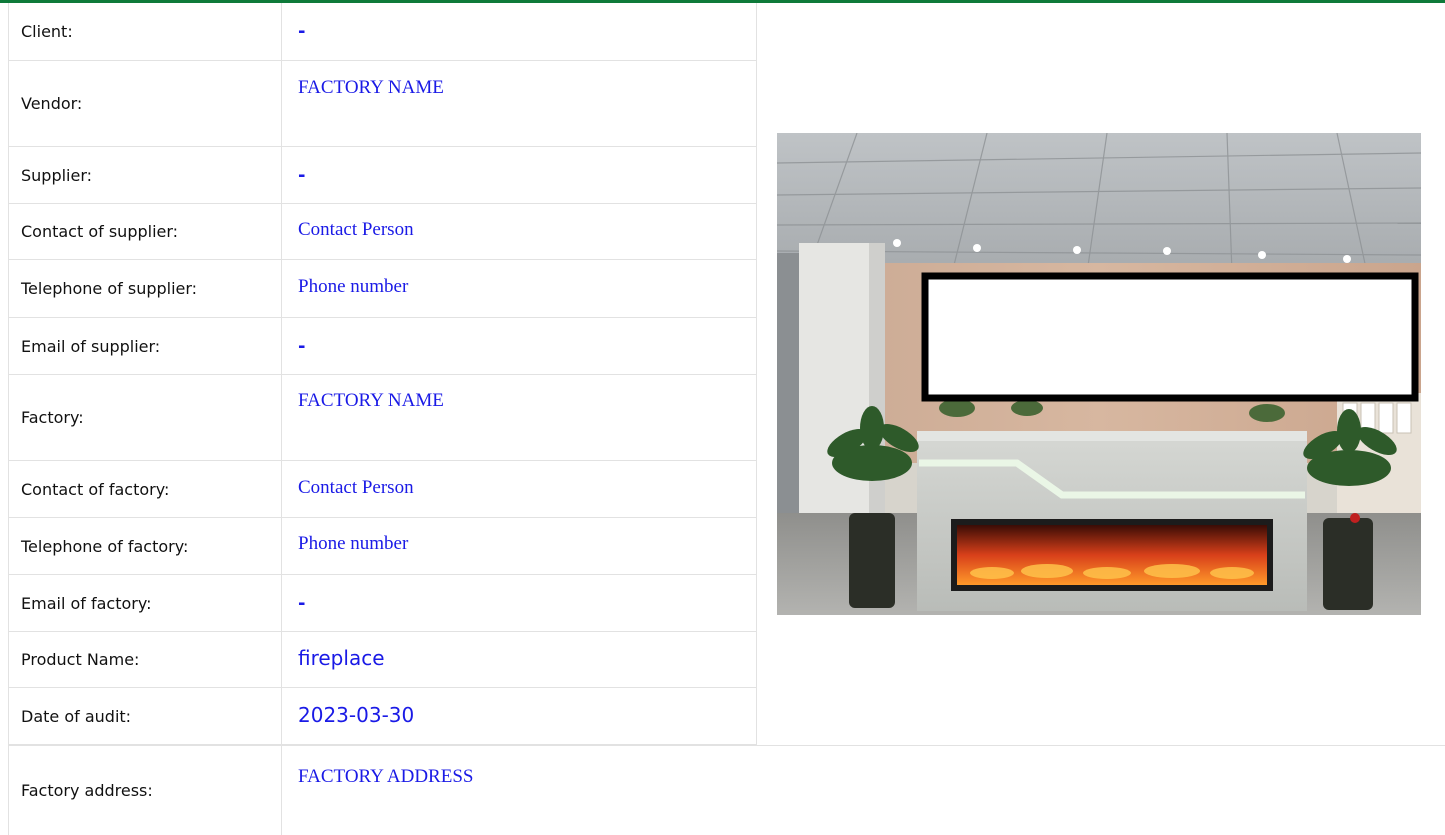 The image size is (1445, 835). What do you see at coordinates (356, 487) in the screenshot?
I see `field-value-contact-of-factory: Contact Person` at bounding box center [356, 487].